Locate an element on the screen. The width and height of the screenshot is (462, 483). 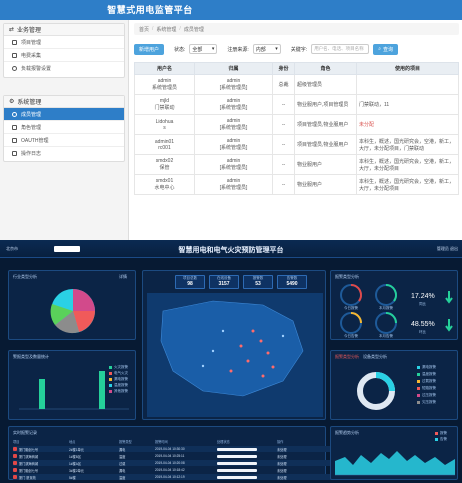
username-cell: Lidohua s is located at coordinates (164, 124).